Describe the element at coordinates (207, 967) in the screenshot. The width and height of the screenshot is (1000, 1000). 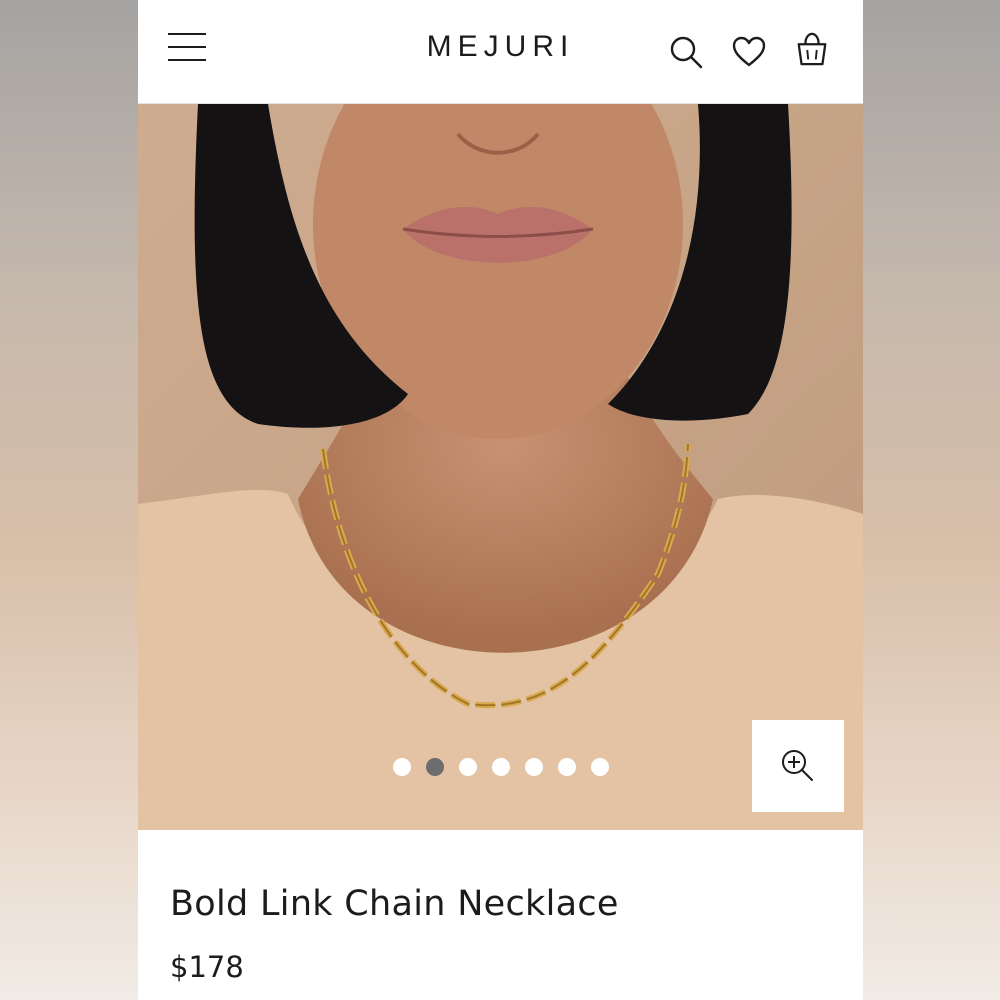
I see `product-price: $178` at that location.